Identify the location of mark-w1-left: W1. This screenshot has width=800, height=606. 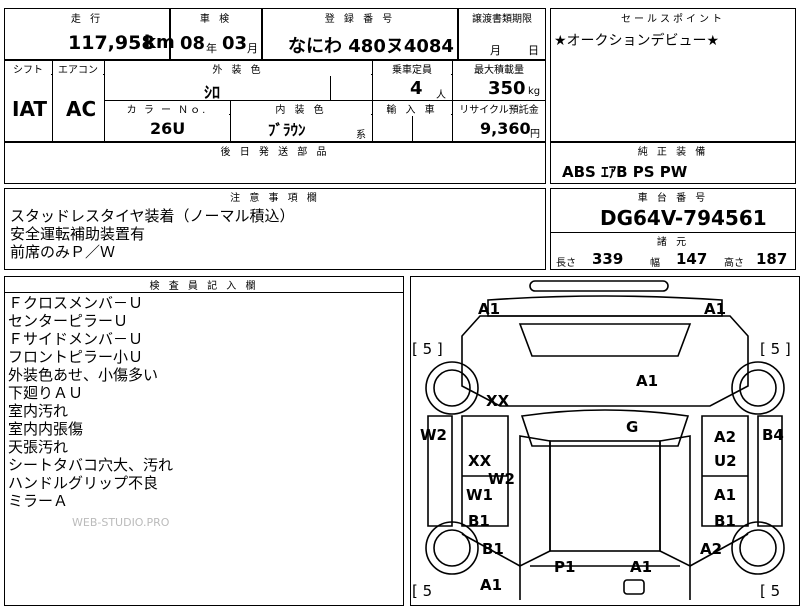
(479, 495).